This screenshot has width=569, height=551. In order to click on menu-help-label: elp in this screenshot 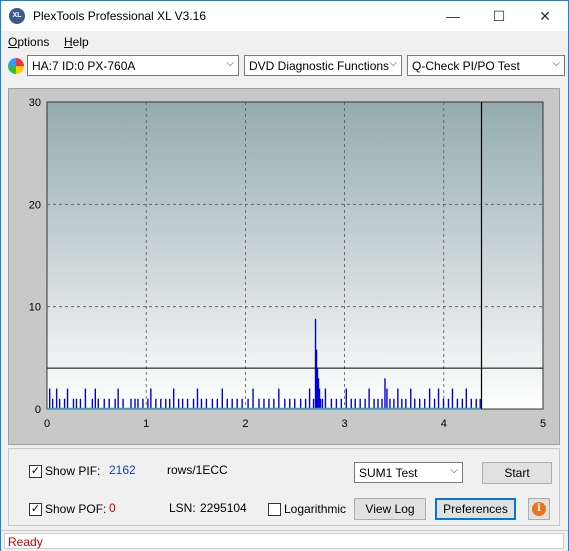, I will do `click(80, 42)`.